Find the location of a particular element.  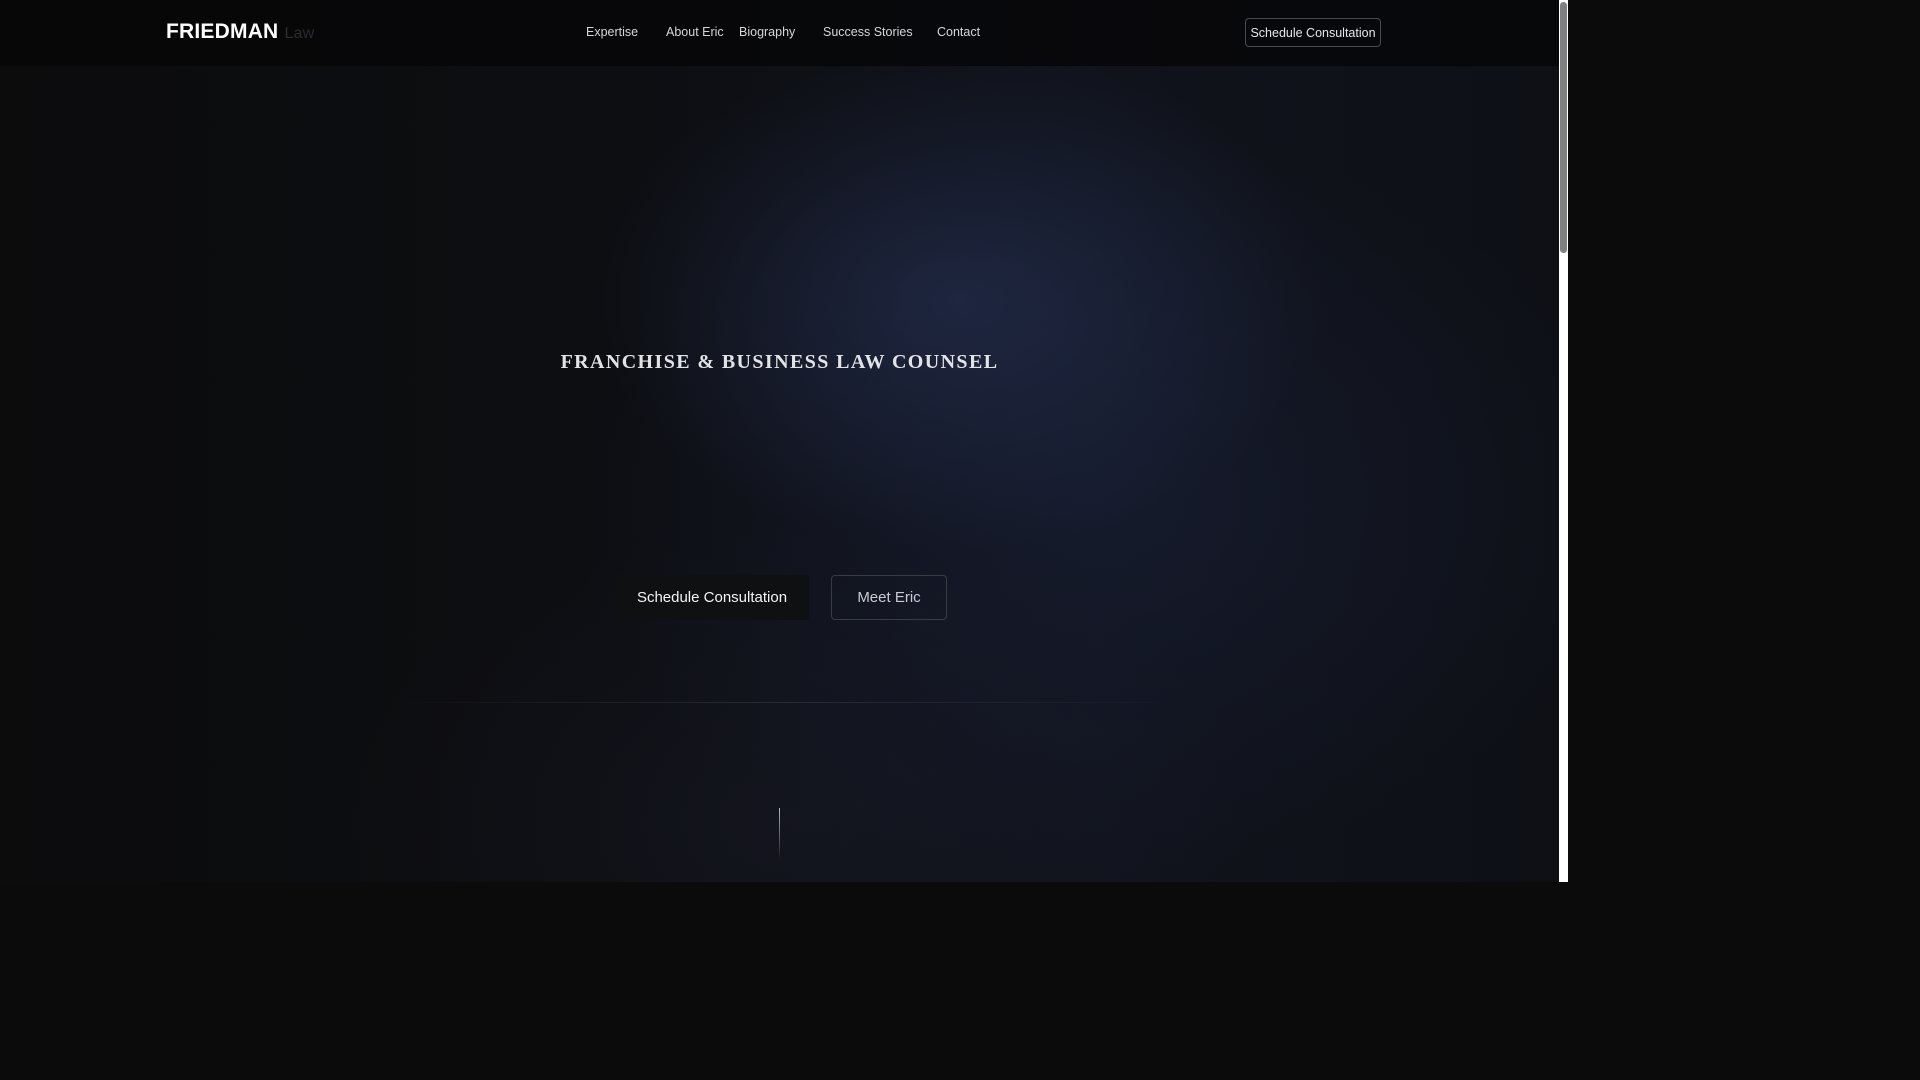

nav-link-about-eric: About Eric is located at coordinates (695, 32).